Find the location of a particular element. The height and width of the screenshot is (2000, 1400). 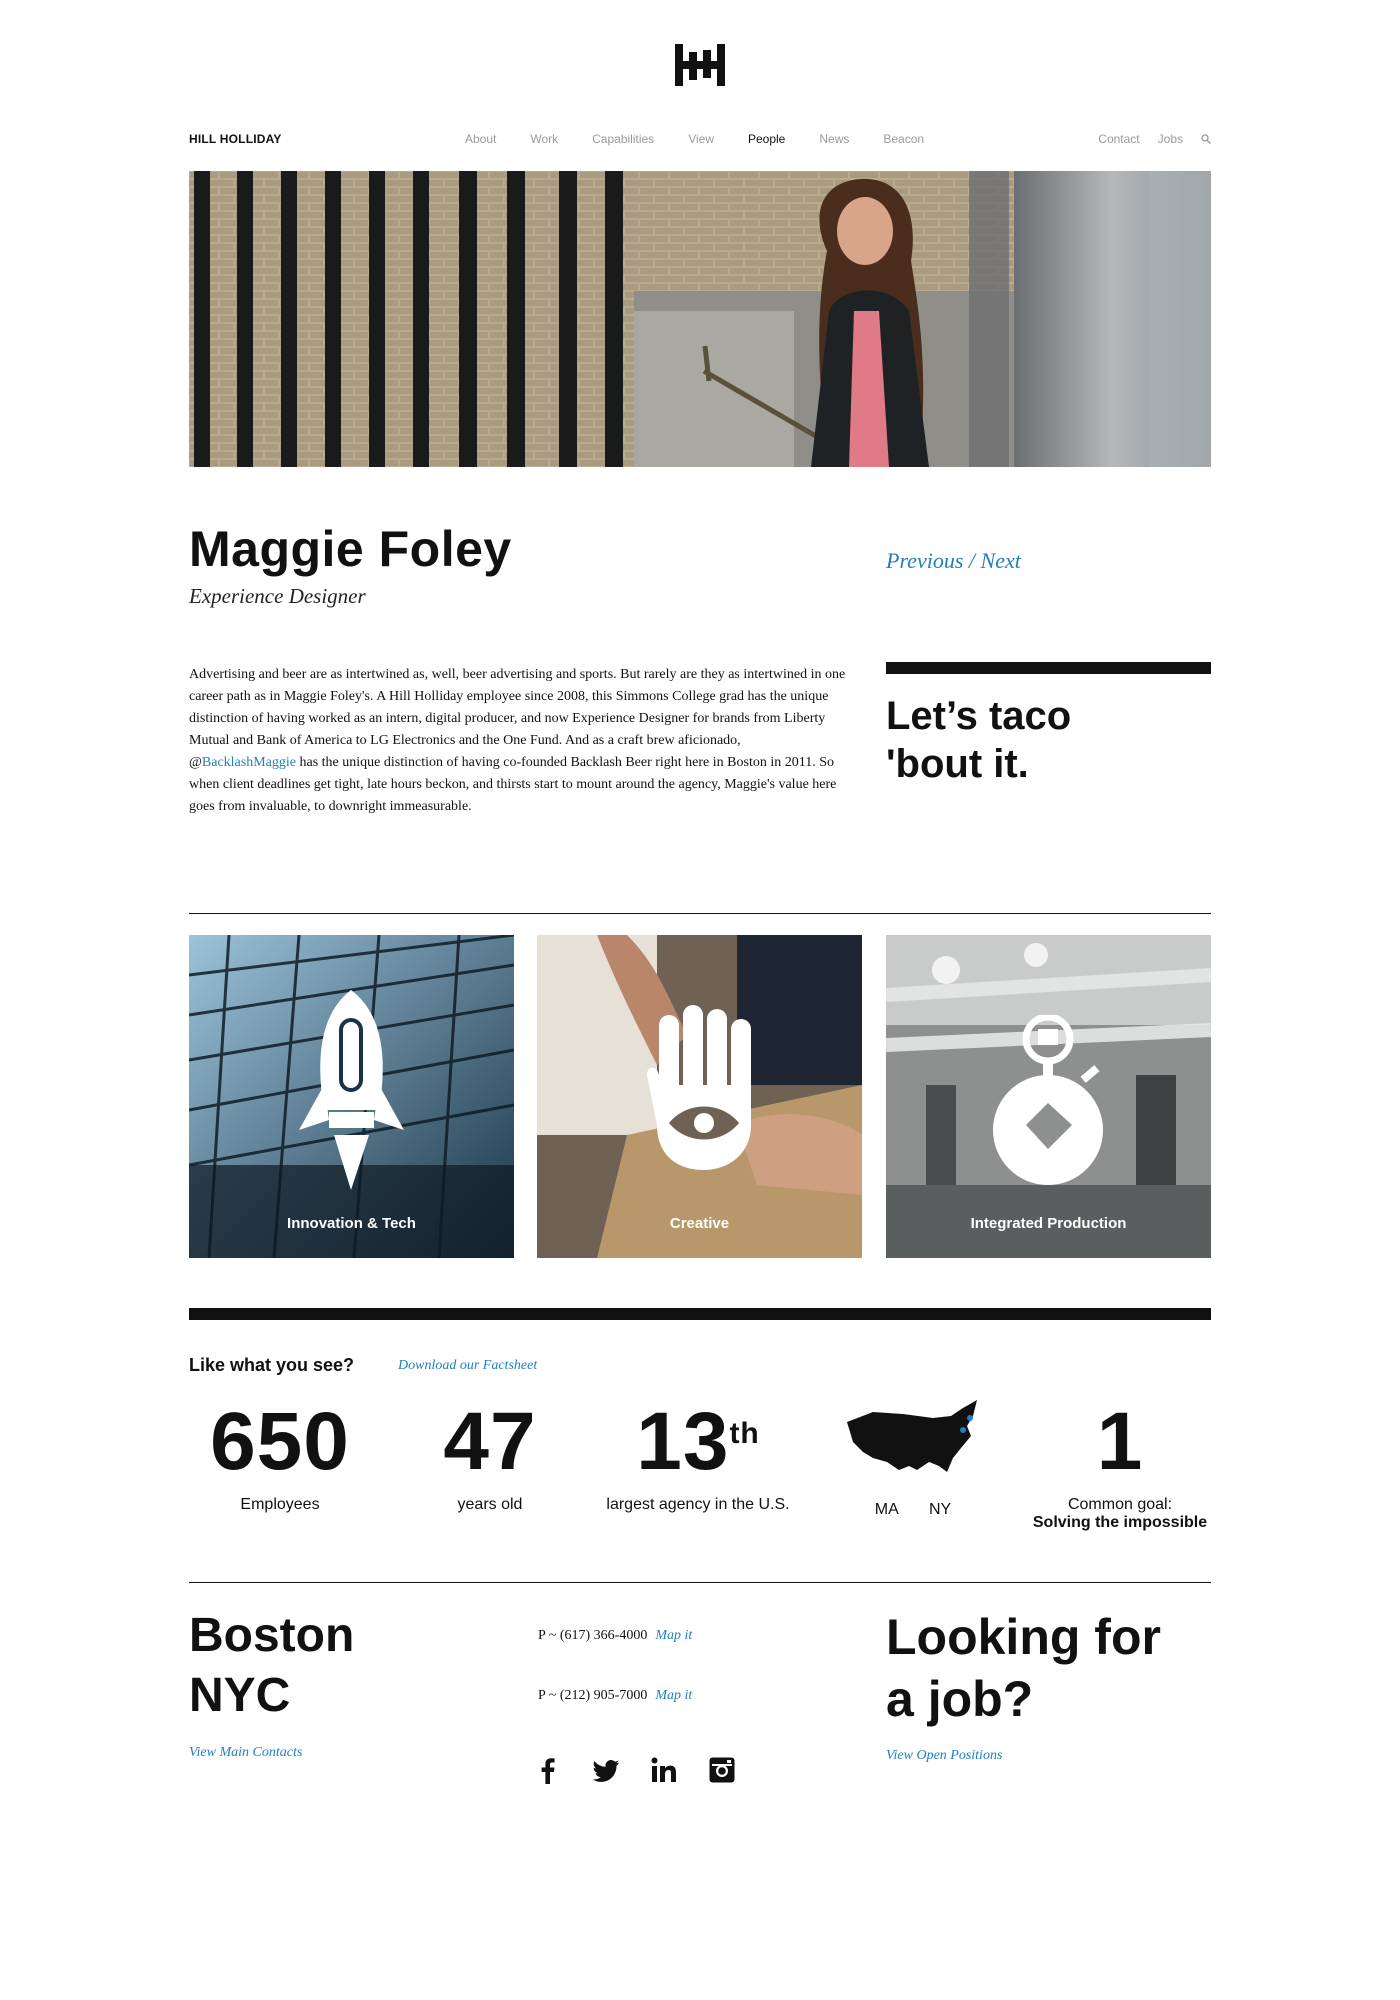

nav-item-capabilities: Capabilities is located at coordinates (623, 139).